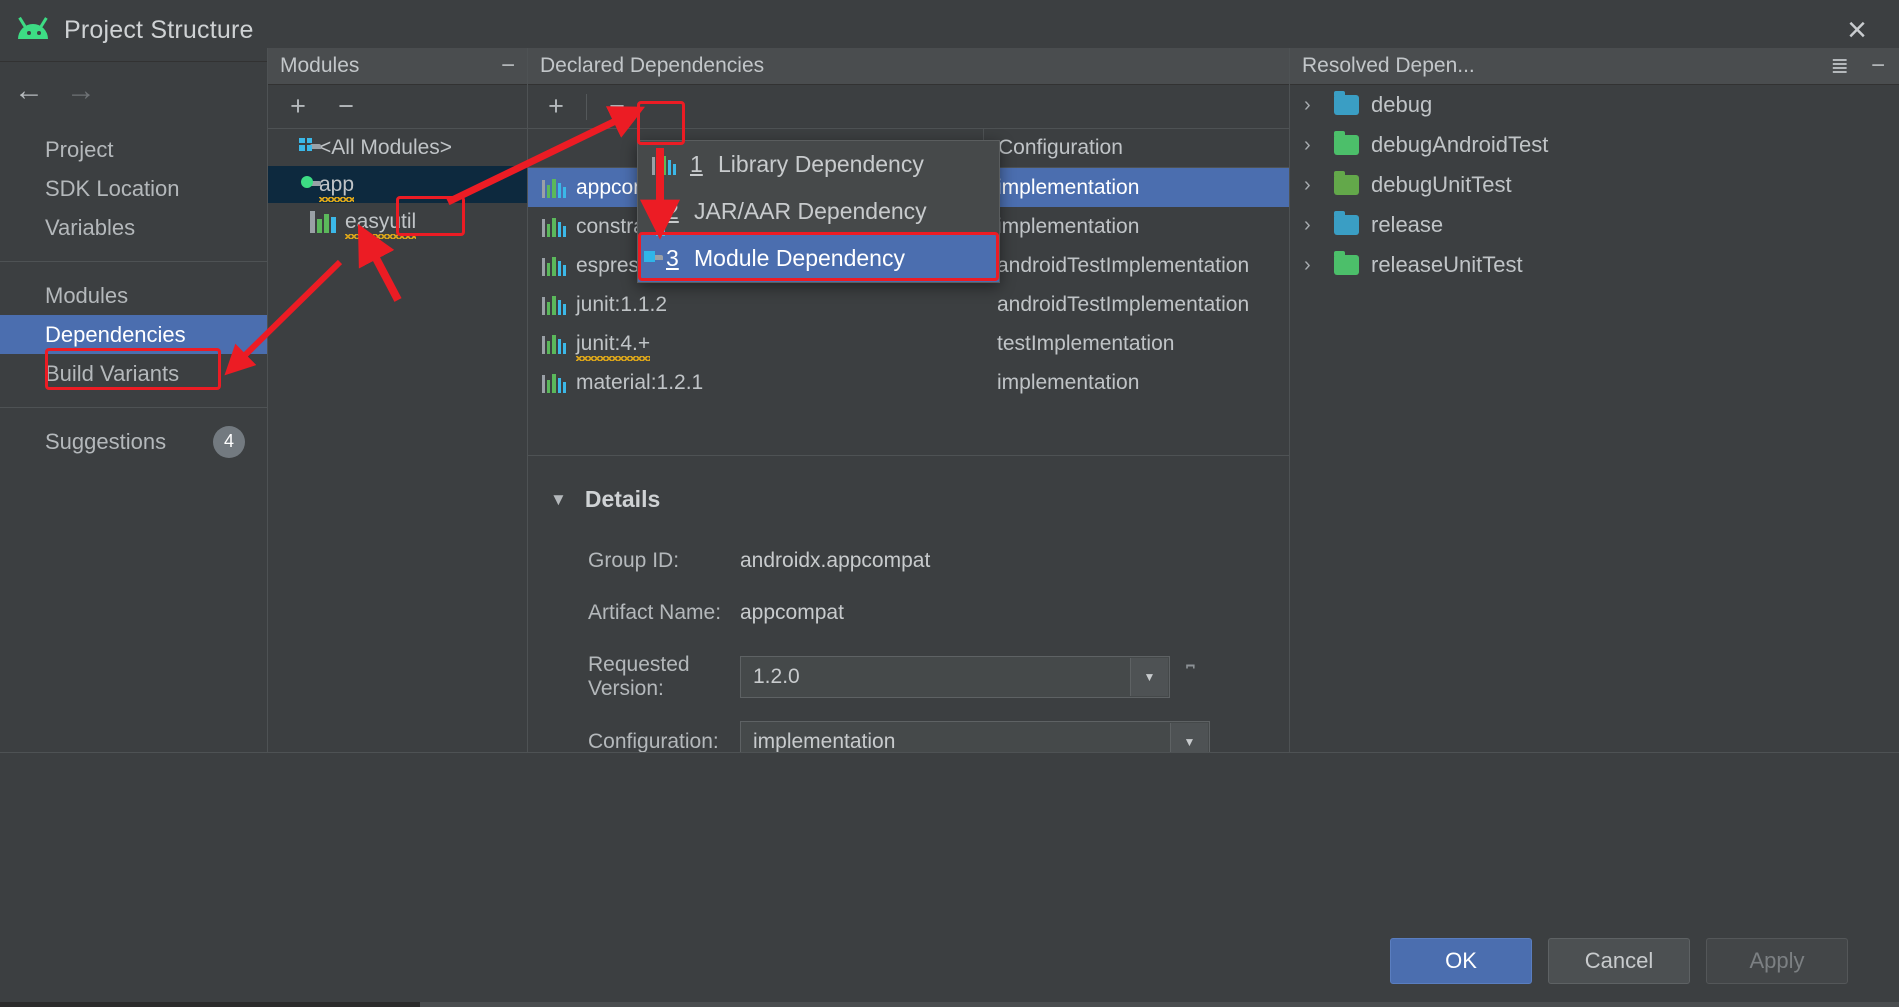 The height and width of the screenshot is (1007, 1899). Describe the element at coordinates (1594, 145) in the screenshot. I see `resolved-item-debugandroidtest: › debugAndroidTest` at that location.